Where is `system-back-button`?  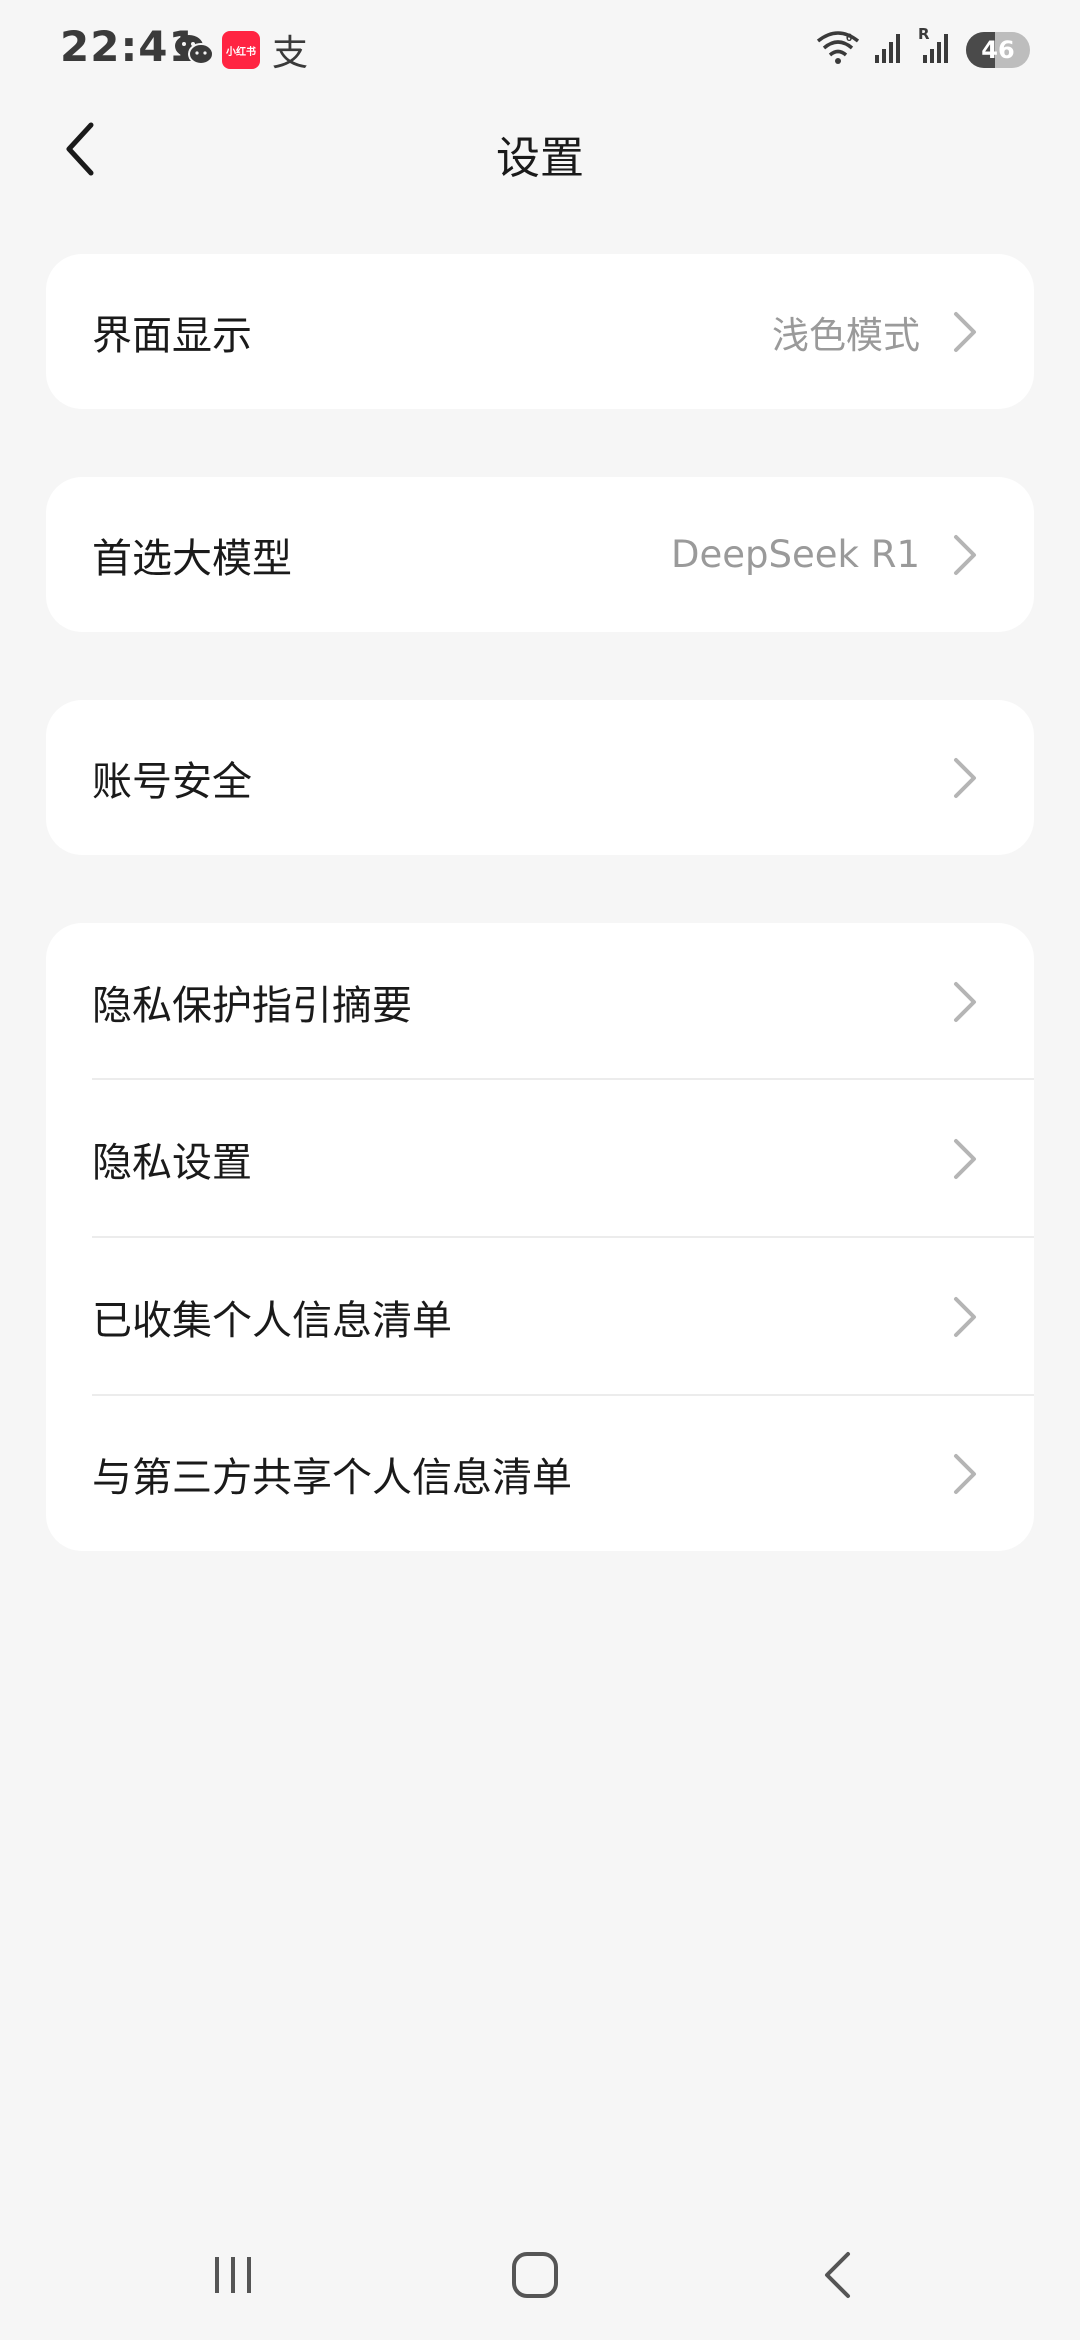
system-back-button is located at coordinates (837, 2275).